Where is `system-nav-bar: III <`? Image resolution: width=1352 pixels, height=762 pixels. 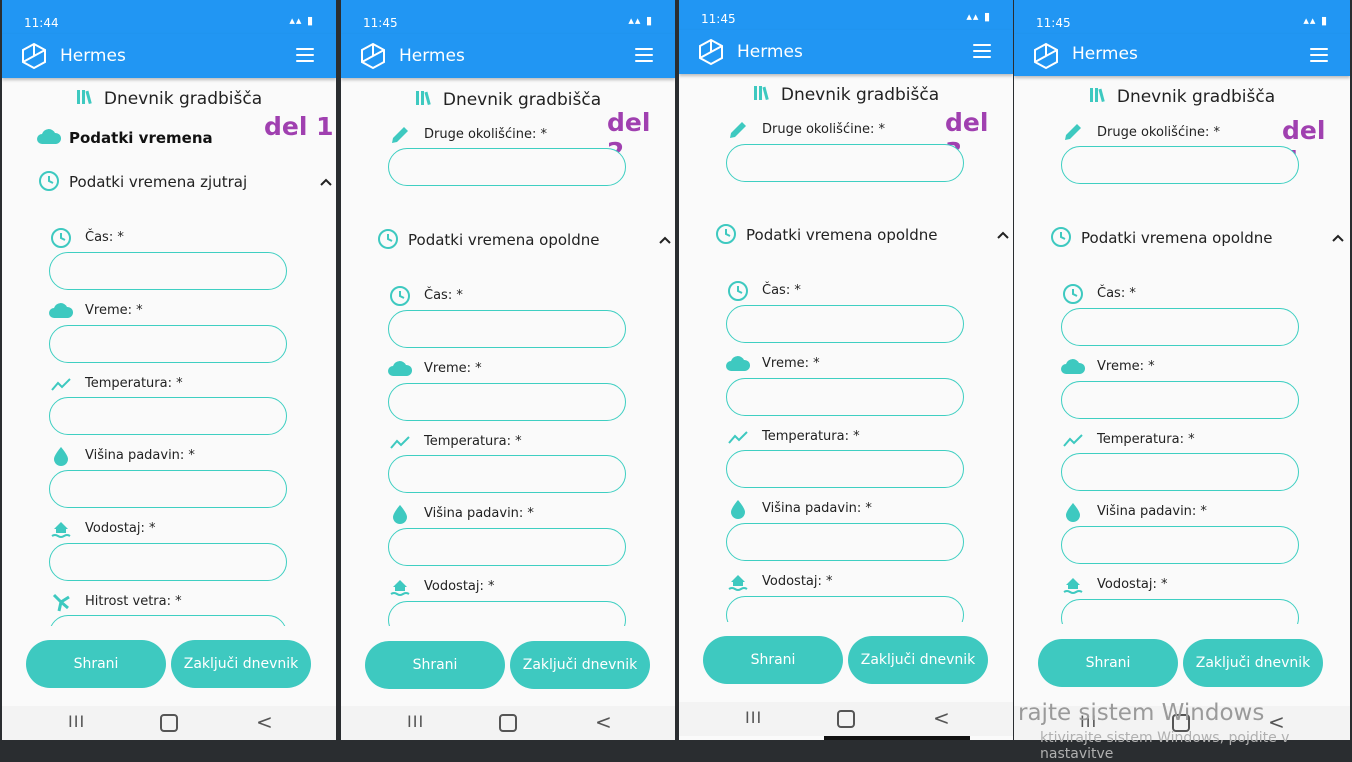 system-nav-bar: III < is located at coordinates (169, 723).